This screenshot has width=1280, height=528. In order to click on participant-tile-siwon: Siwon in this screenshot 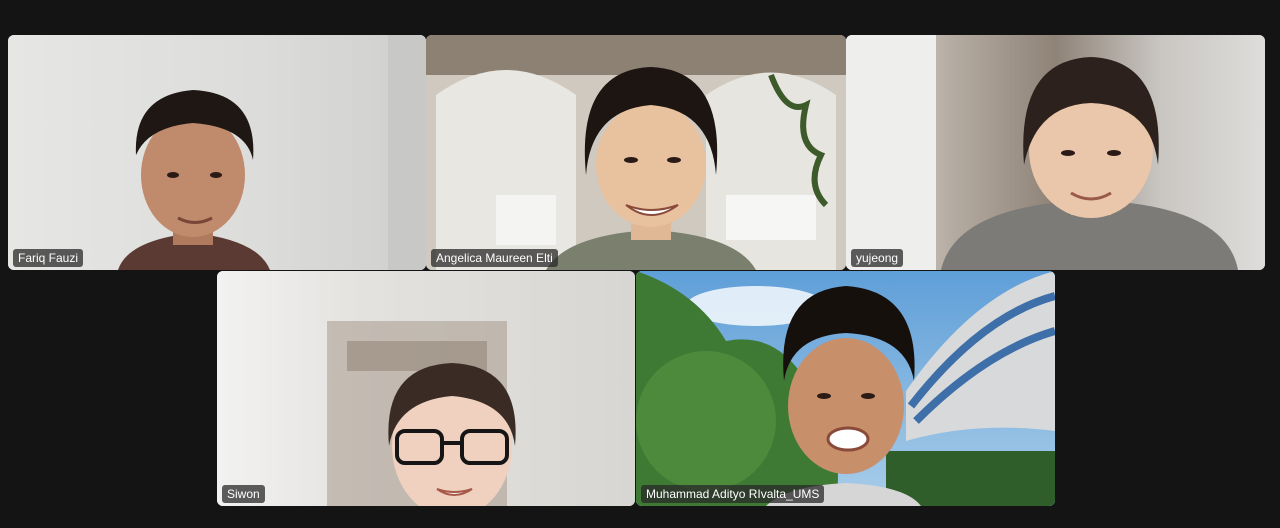, I will do `click(426, 388)`.